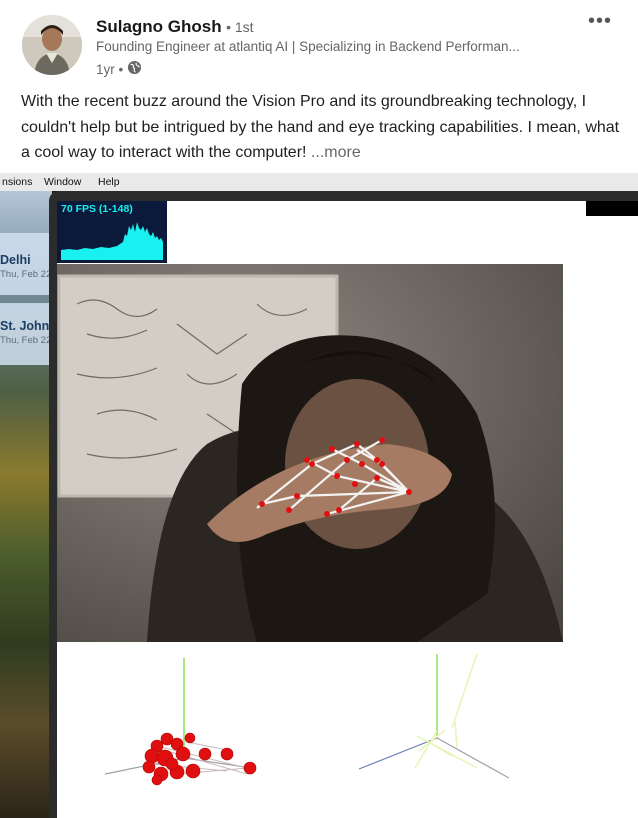 The width and height of the screenshot is (638, 818). I want to click on connection-degree: • 1st, so click(240, 27).